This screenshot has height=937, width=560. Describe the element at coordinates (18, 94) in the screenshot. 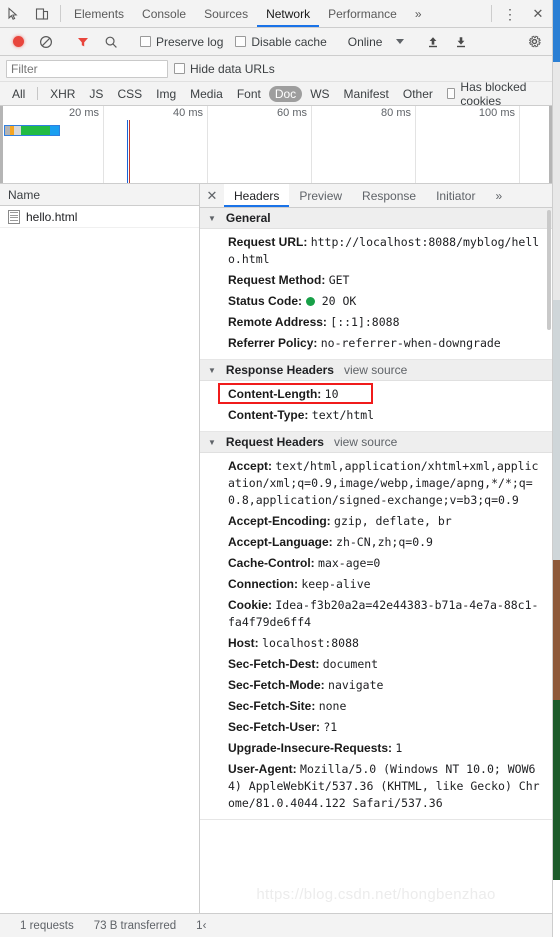

I see `type-filter-all: All` at that location.